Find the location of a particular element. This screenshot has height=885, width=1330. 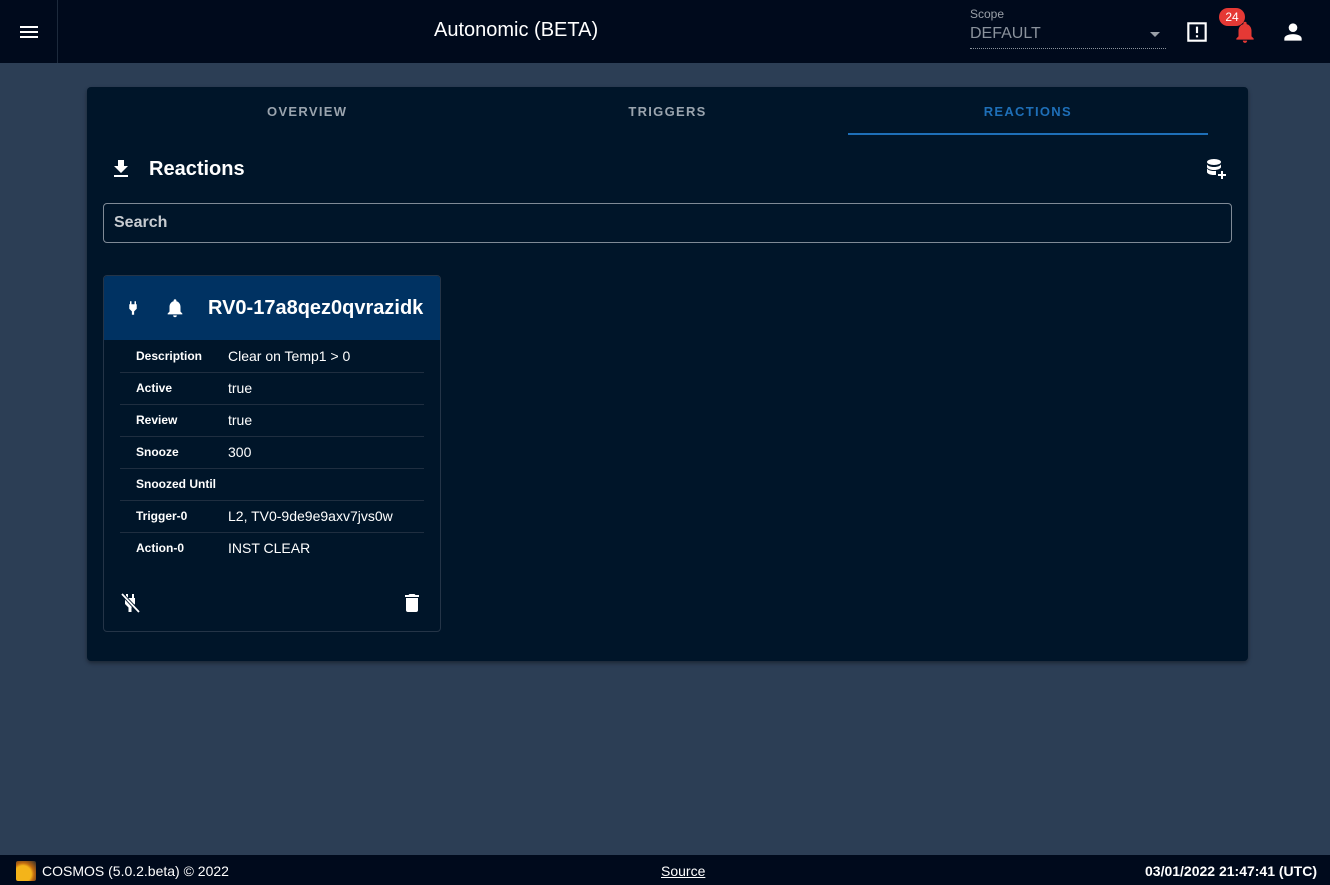

tab-reactions: REACTIONS is located at coordinates (1028, 111).